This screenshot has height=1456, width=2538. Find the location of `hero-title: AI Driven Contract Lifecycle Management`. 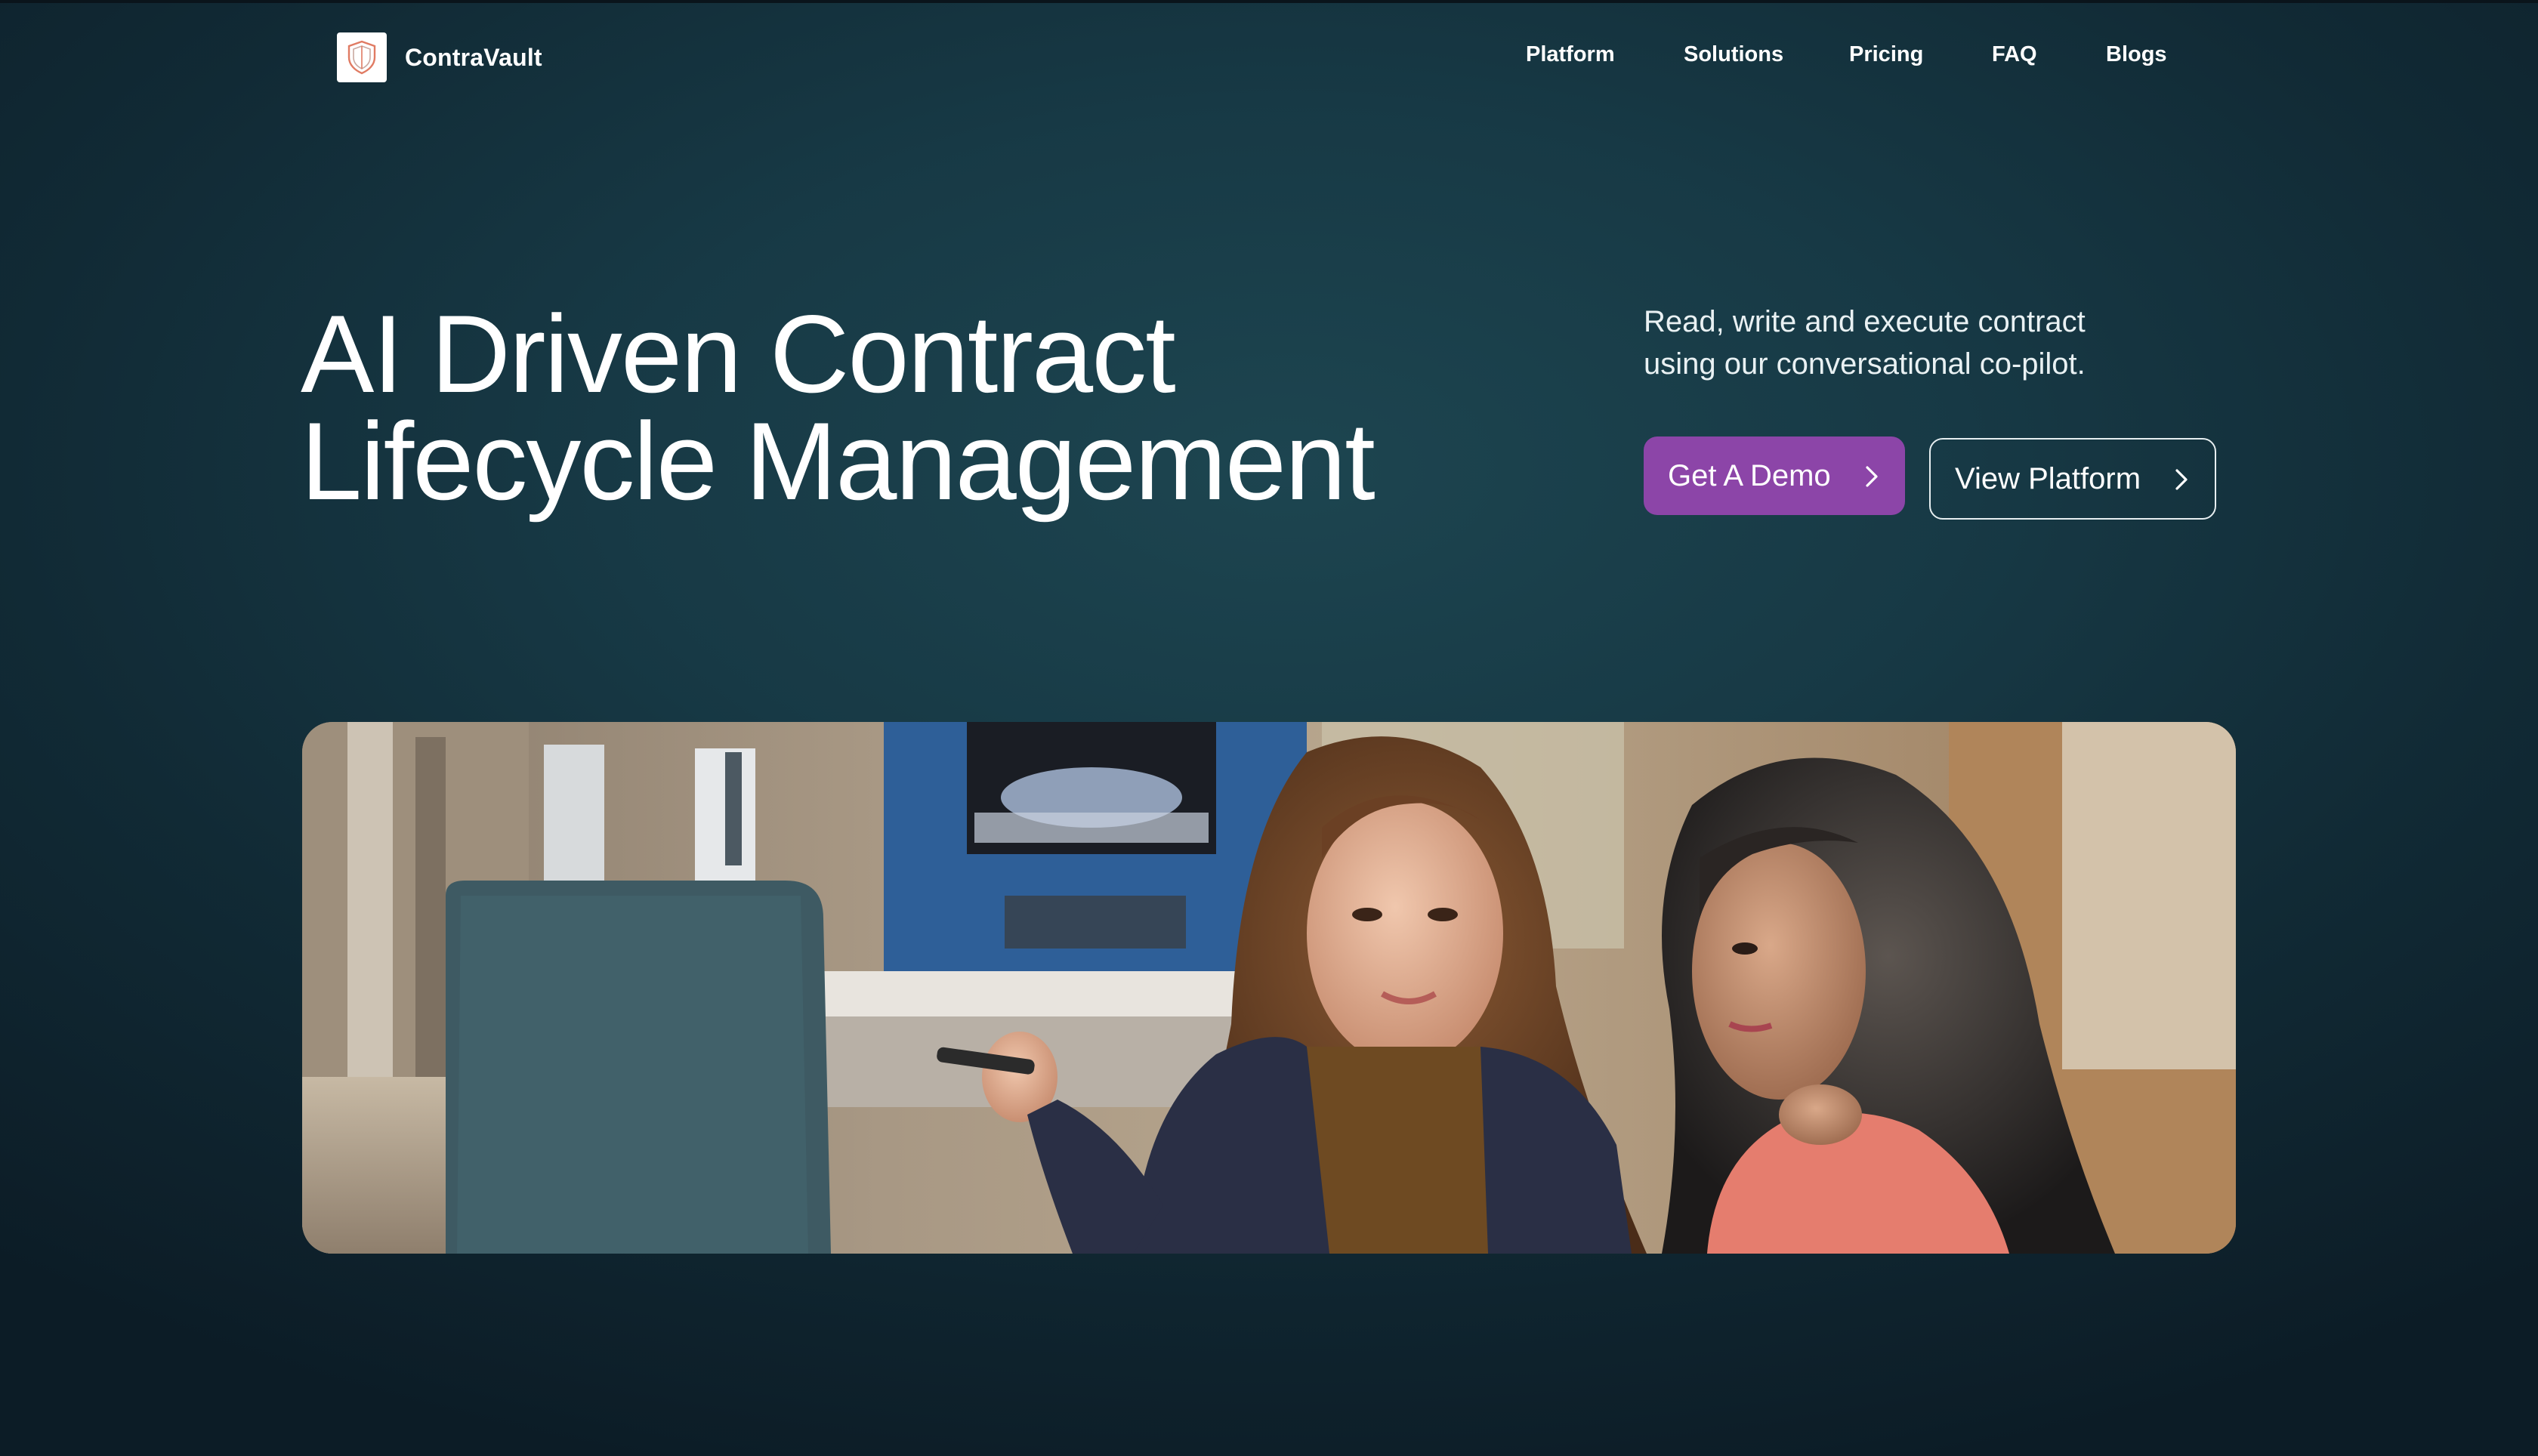

hero-title: AI Driven Contract Lifecycle Management is located at coordinates (867, 408).